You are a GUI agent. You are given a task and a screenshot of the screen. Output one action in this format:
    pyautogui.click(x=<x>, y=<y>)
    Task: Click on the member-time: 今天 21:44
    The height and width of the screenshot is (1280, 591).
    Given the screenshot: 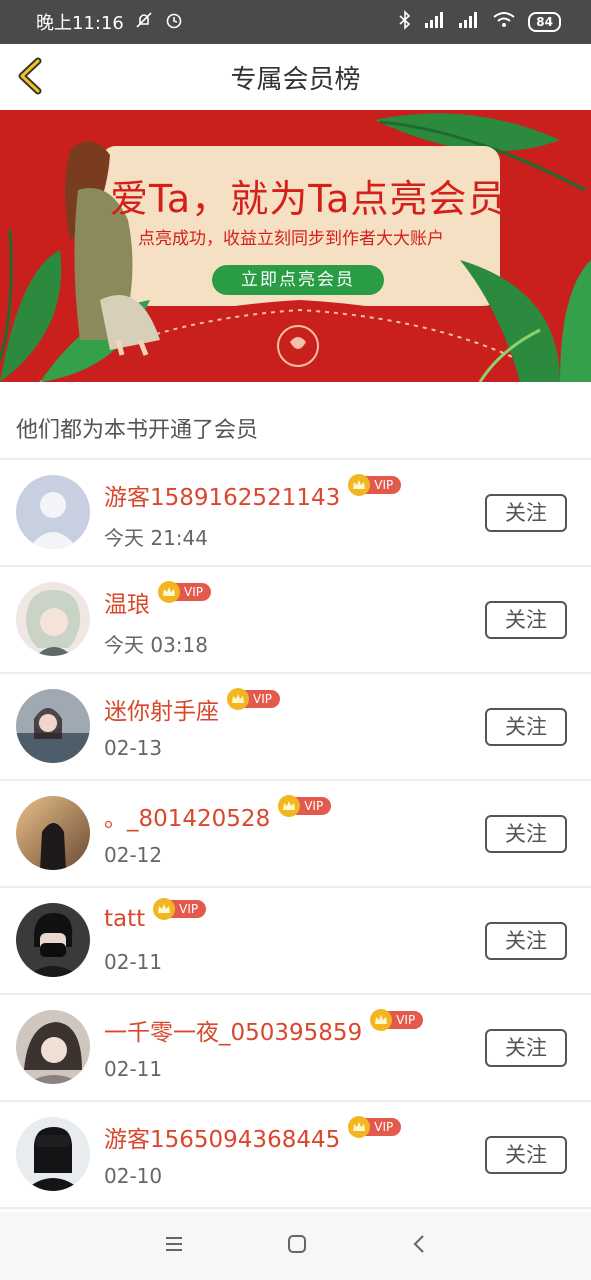 What is the action you would take?
    pyautogui.click(x=156, y=538)
    